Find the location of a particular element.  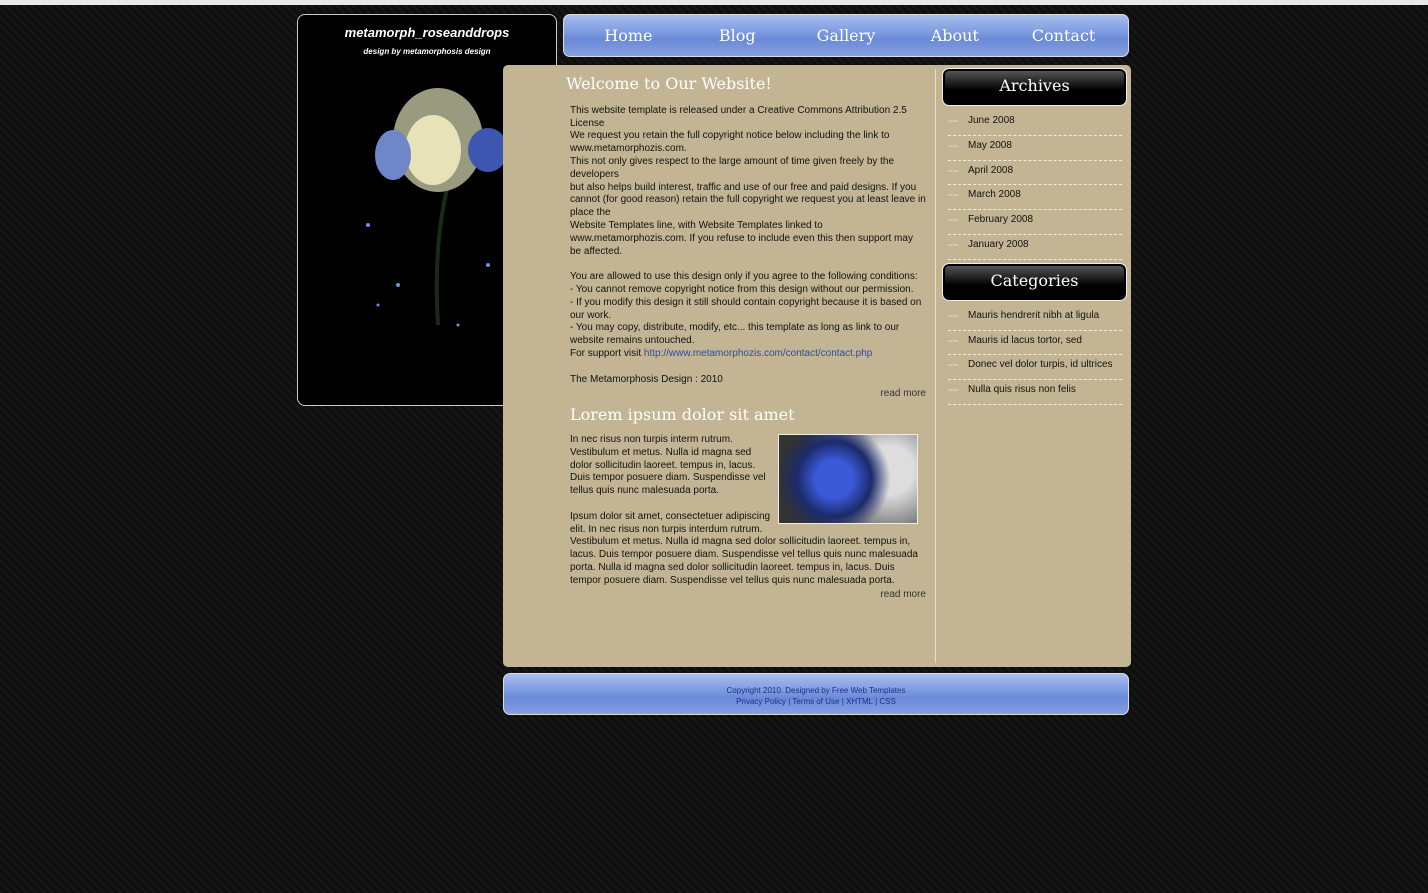

archive-item: May 2008 is located at coordinates (1035, 148).